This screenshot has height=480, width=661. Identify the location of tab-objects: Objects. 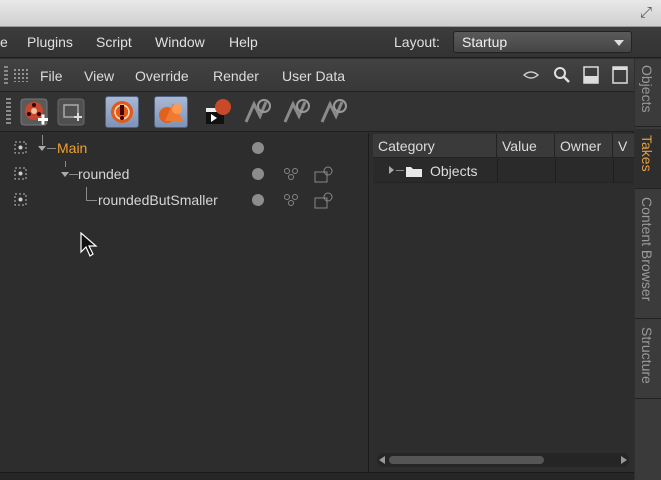
(648, 93).